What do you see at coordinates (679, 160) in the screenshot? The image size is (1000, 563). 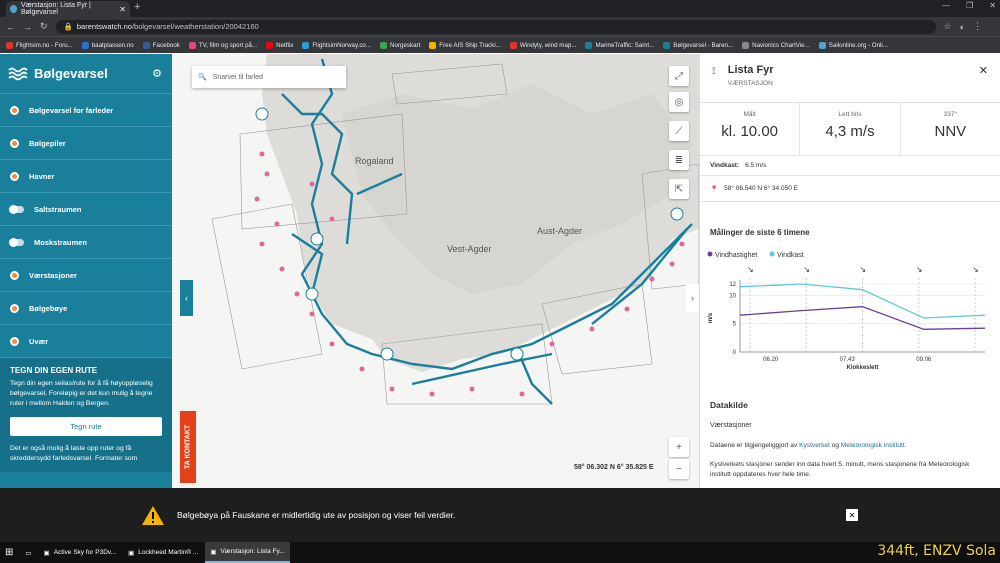 I see `layers-icon: ≣` at bounding box center [679, 160].